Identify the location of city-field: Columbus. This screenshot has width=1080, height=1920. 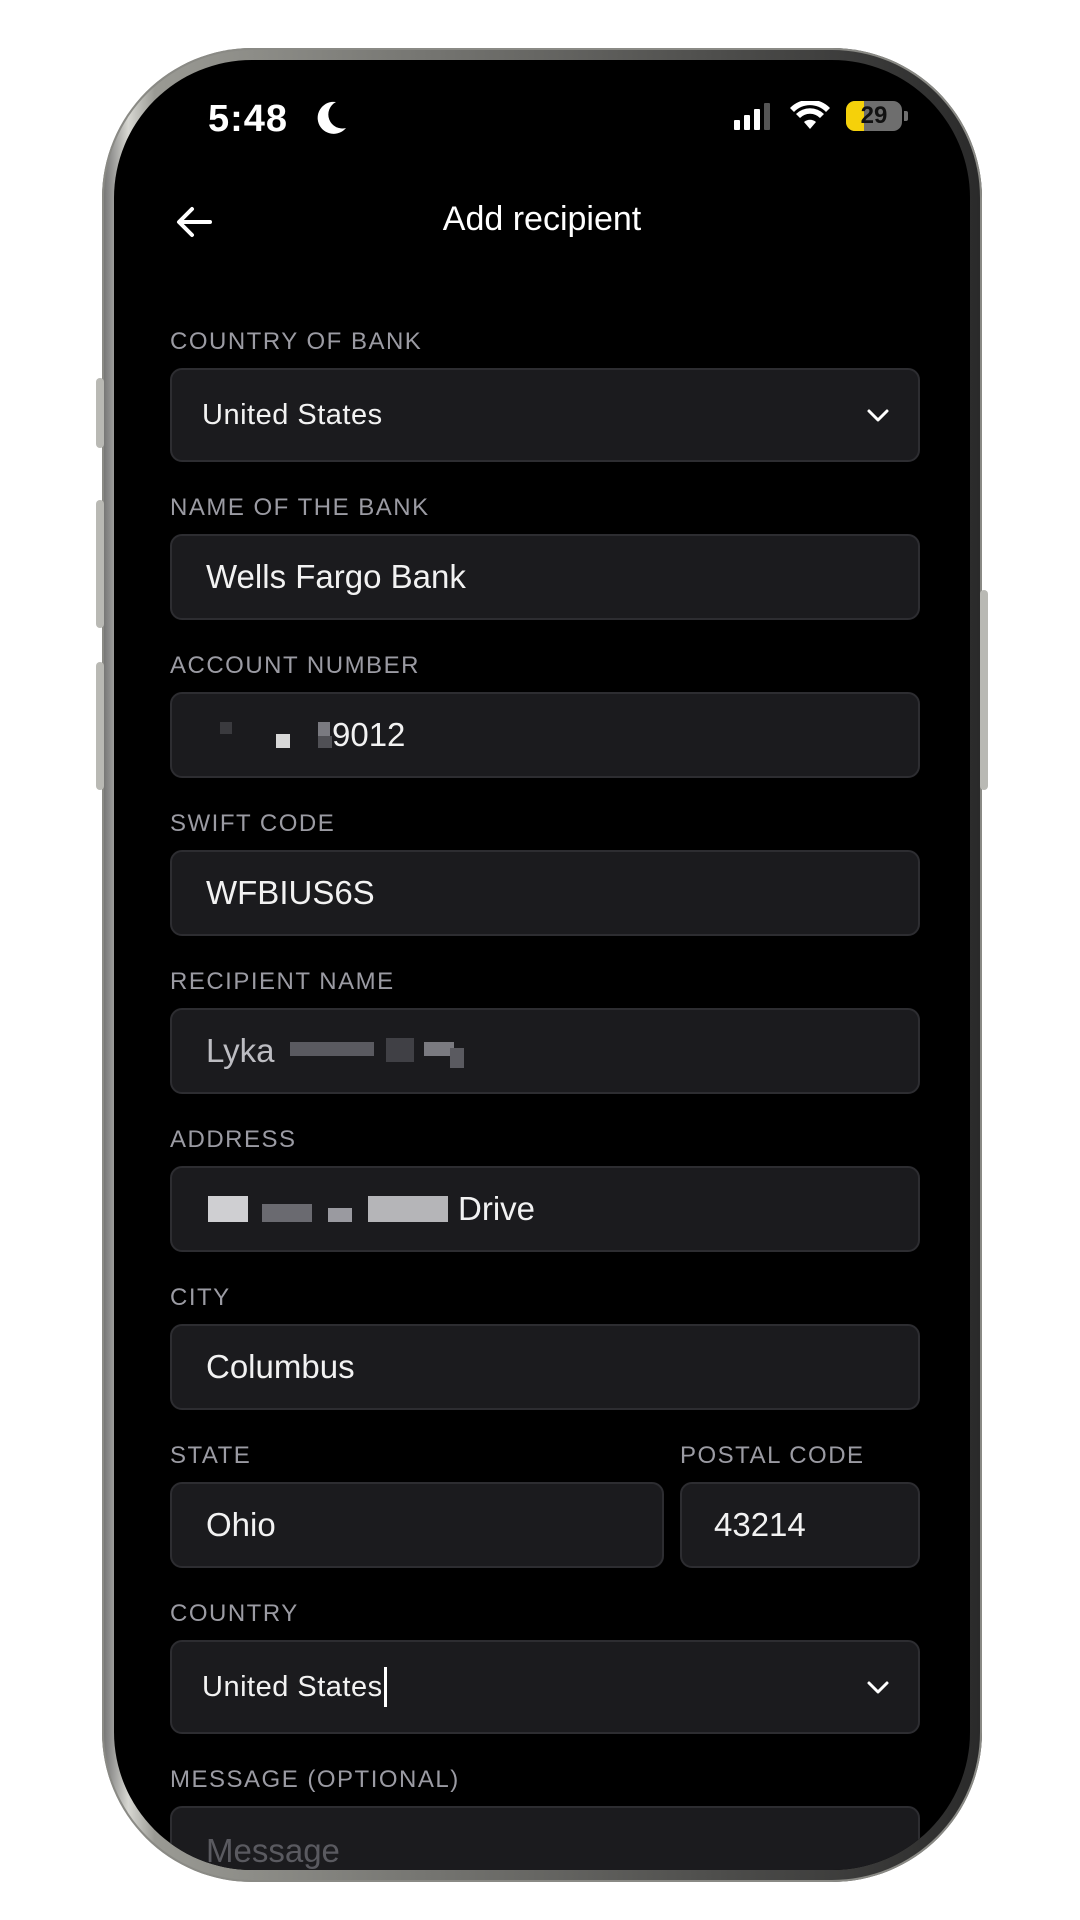
(545, 1367).